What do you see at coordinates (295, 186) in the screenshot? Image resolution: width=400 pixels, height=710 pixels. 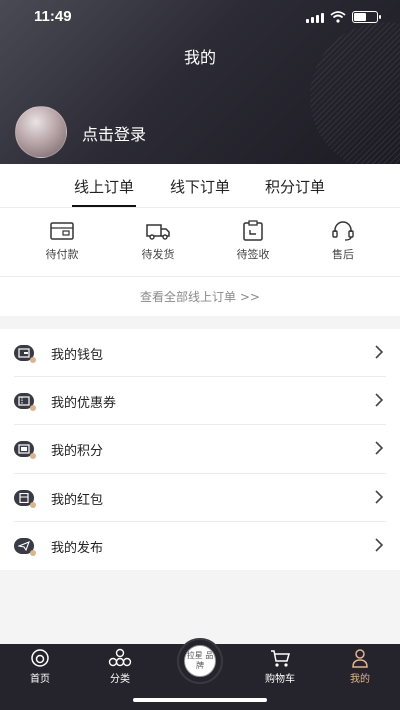 I see `tab-points-orders: 积分订单` at bounding box center [295, 186].